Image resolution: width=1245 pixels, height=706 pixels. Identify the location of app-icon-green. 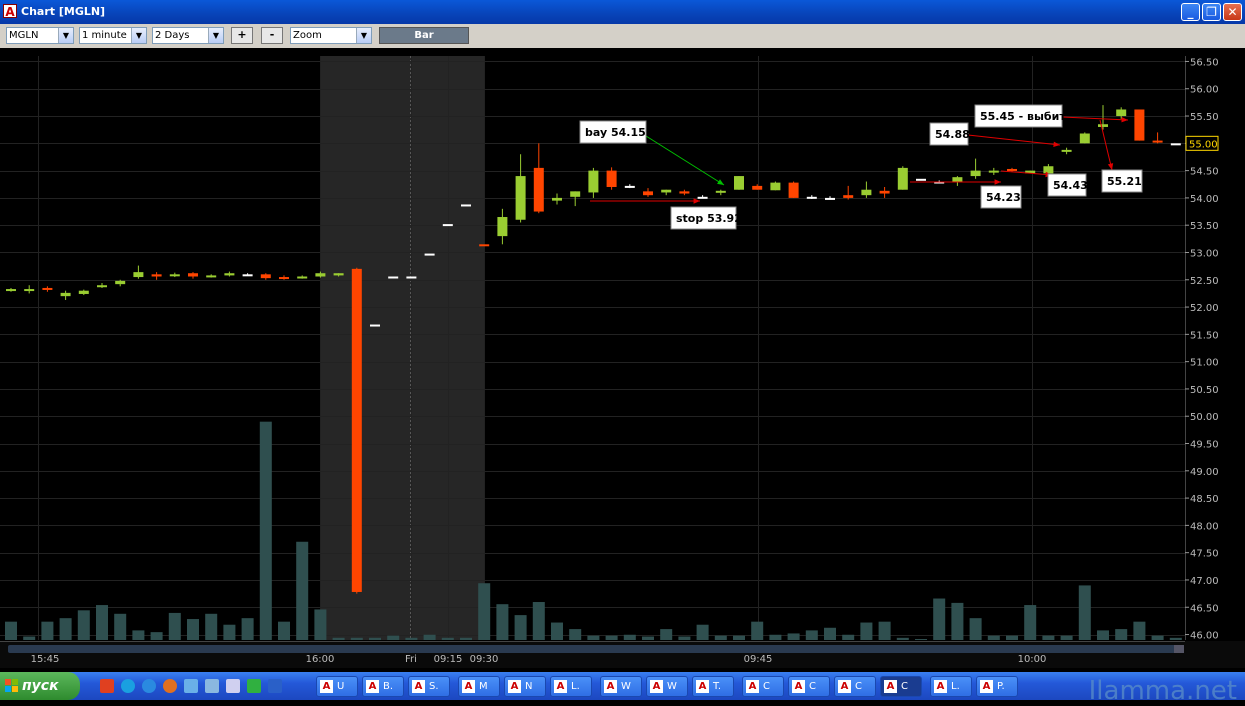
(254, 686).